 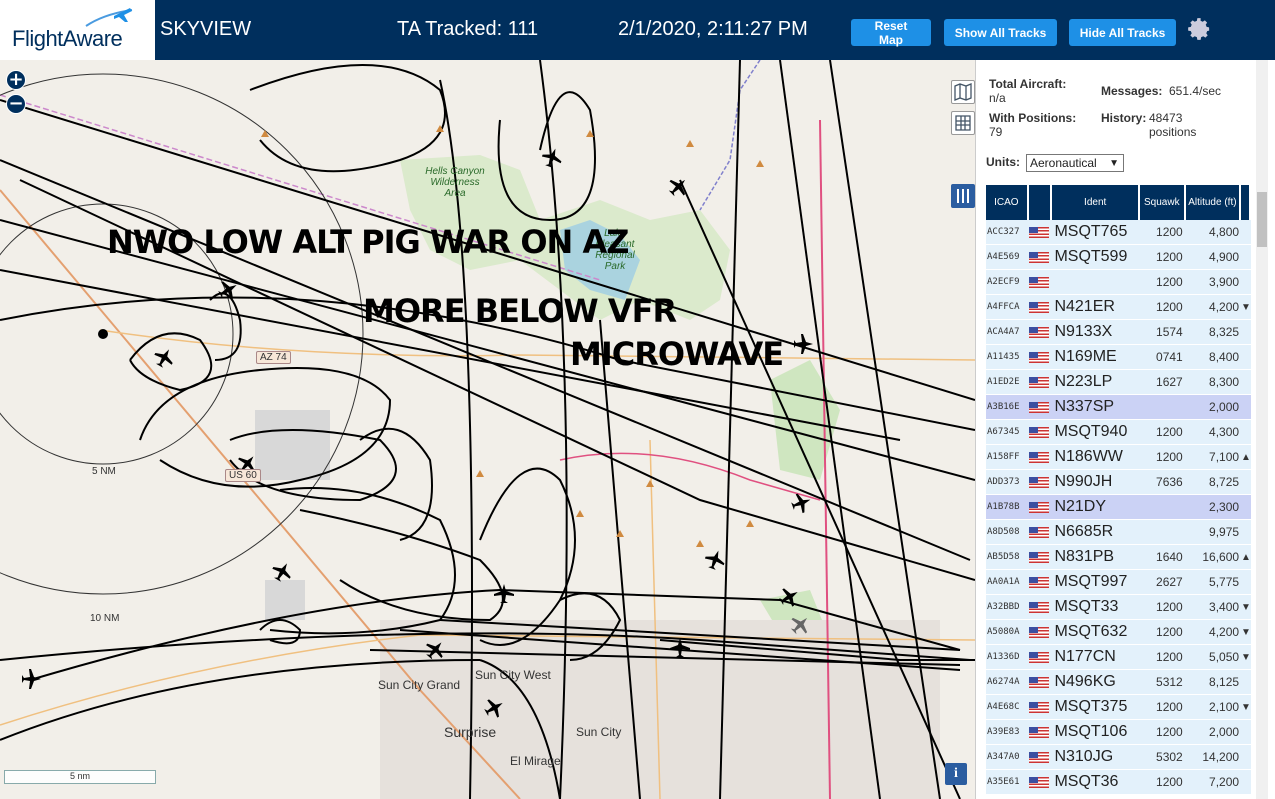 I want to click on gear-icon, so click(x=1199, y=29).